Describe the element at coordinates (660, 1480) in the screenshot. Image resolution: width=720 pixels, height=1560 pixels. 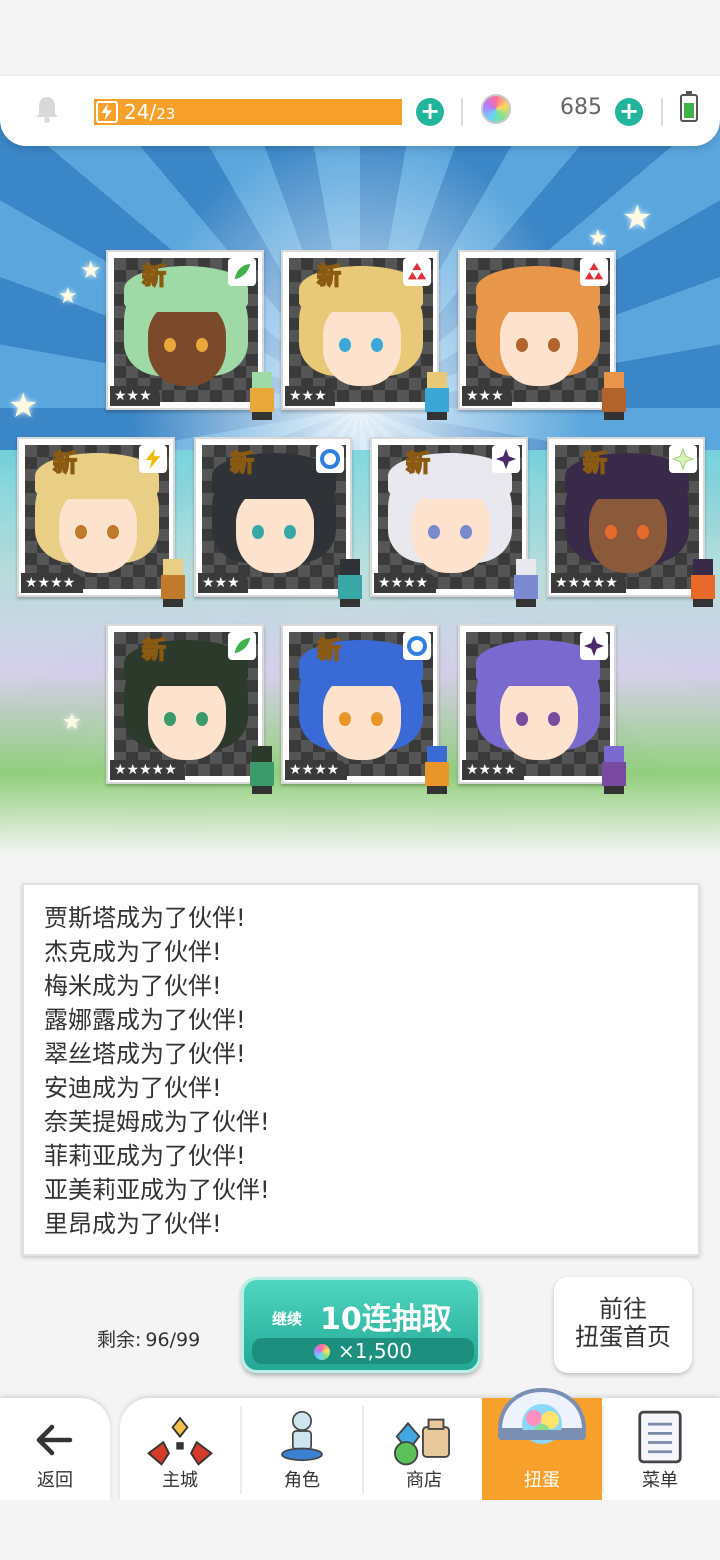
I see `tab-label: 菜单` at that location.